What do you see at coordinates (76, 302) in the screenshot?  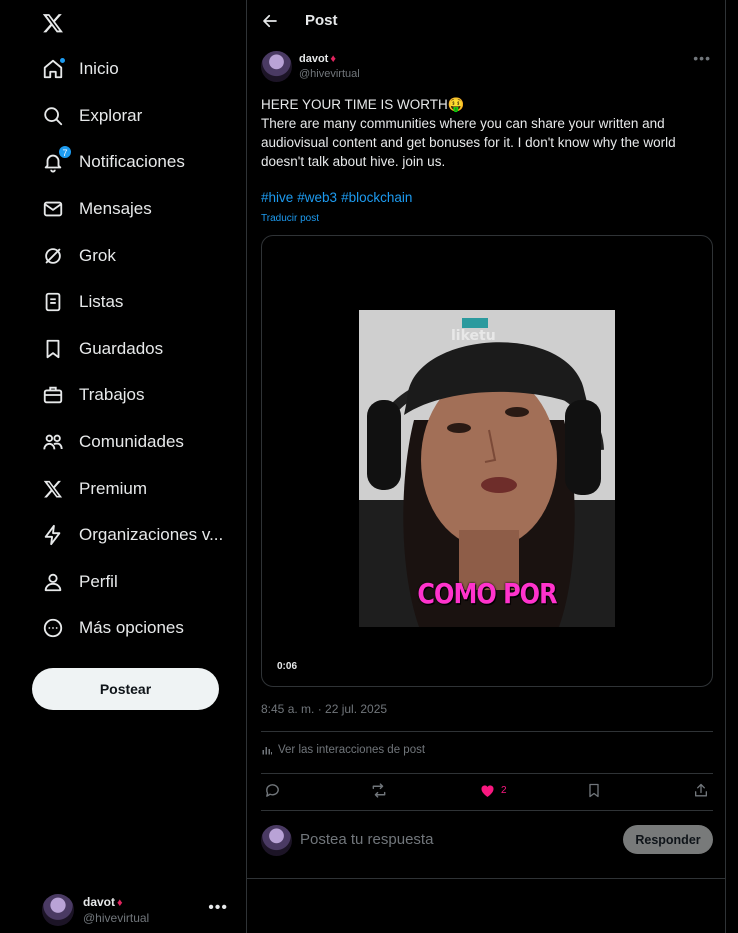 I see `sidebar-item-listas: Listas` at bounding box center [76, 302].